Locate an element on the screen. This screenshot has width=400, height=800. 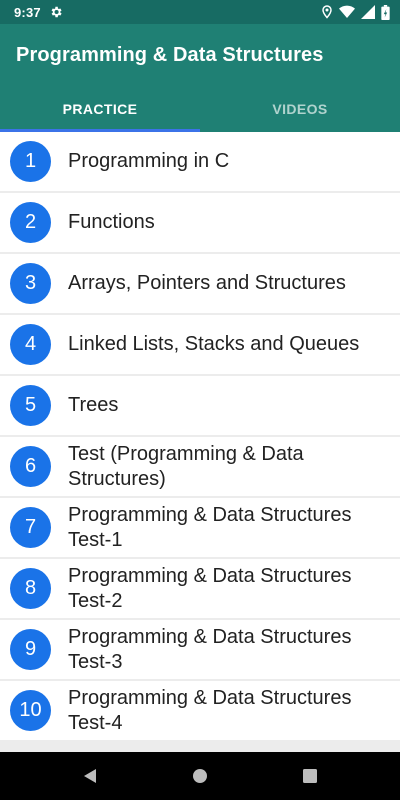
status-time: 9:37 is located at coordinates (27, 12).